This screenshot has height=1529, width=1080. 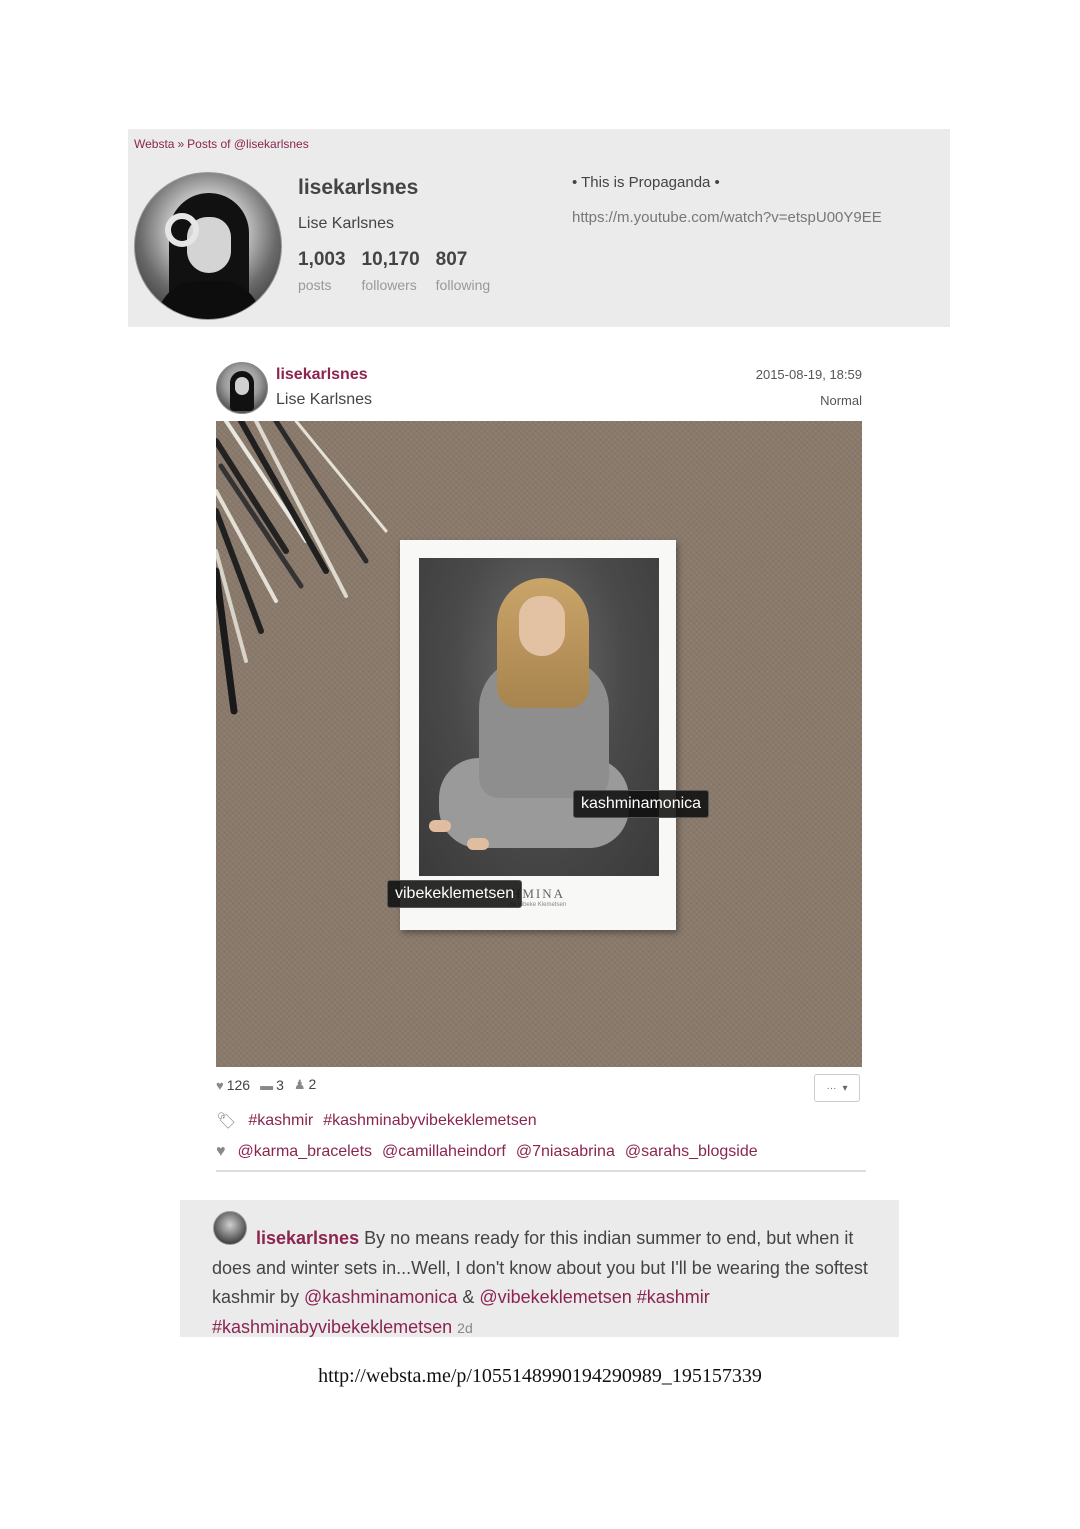 I want to click on caption-ampersand: &, so click(x=468, y=1297).